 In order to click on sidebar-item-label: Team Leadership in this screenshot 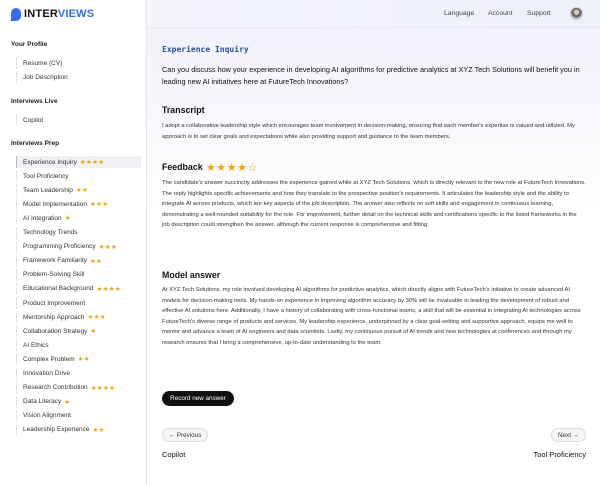, I will do `click(48, 190)`.